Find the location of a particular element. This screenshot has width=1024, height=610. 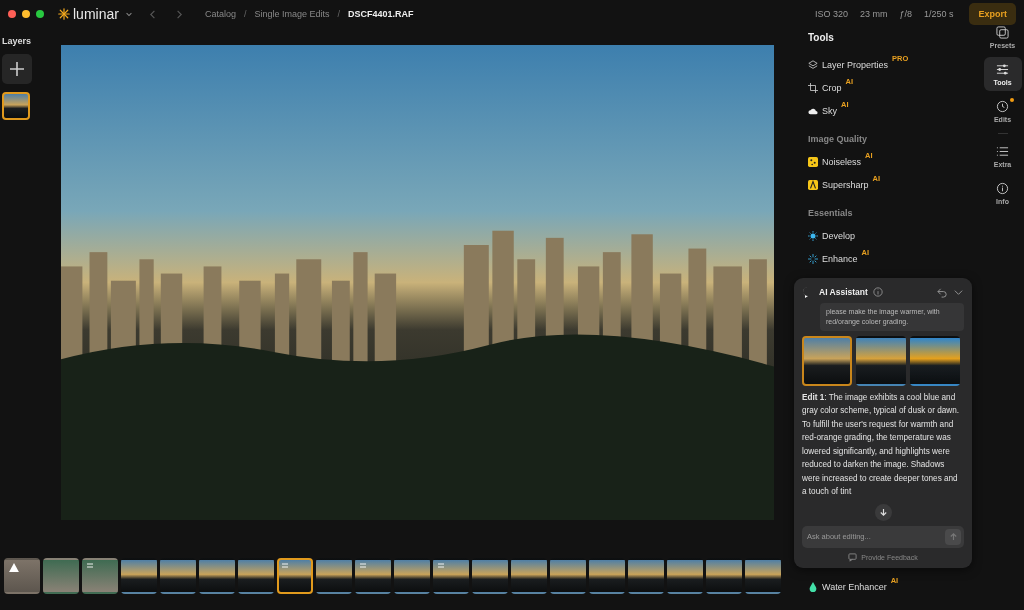

section-heading: Essentials is located at coordinates (831, 213).